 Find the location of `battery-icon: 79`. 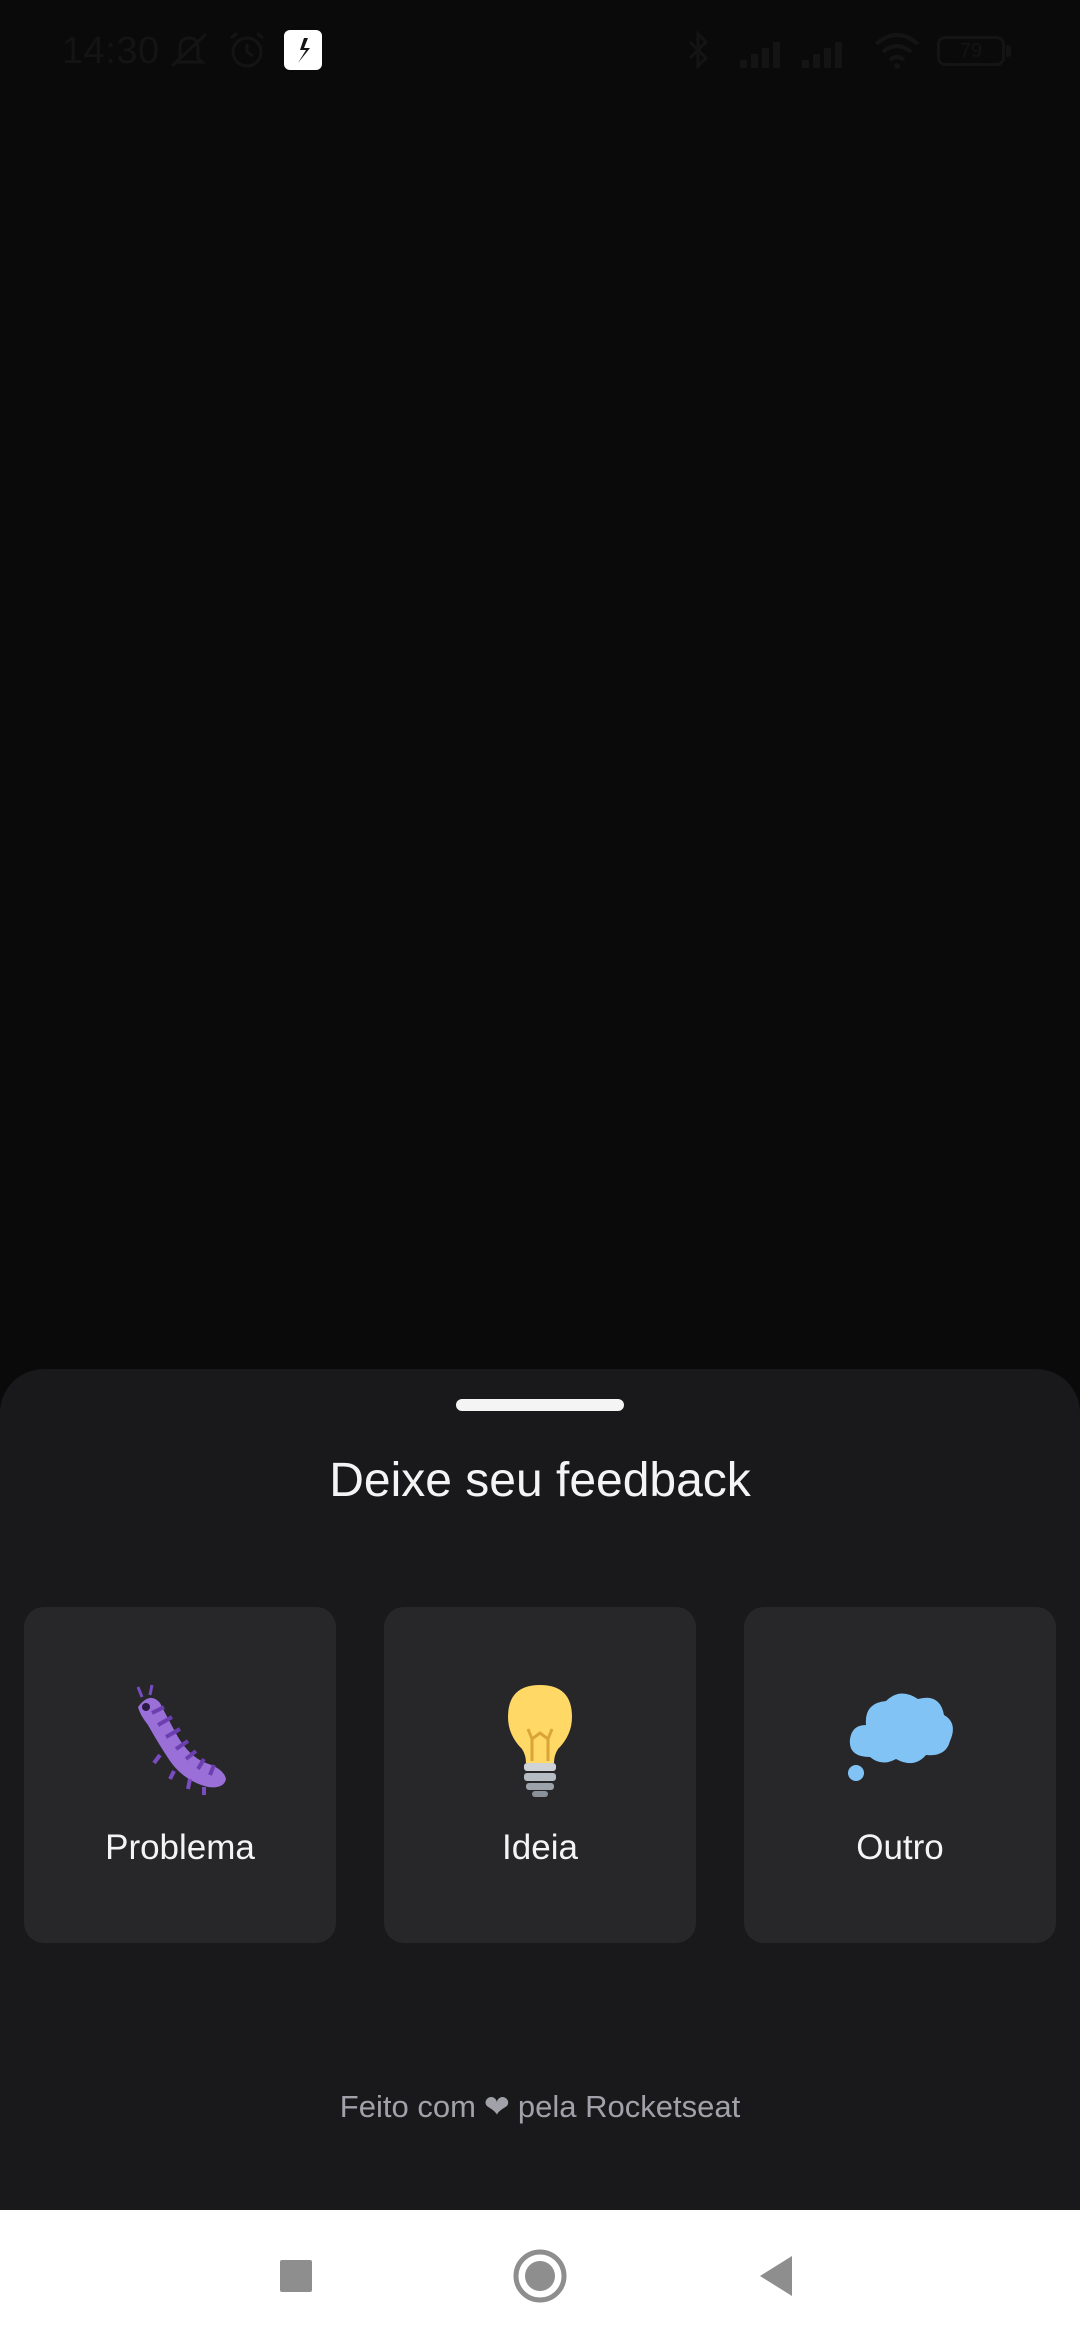

battery-icon: 79 is located at coordinates (971, 51).